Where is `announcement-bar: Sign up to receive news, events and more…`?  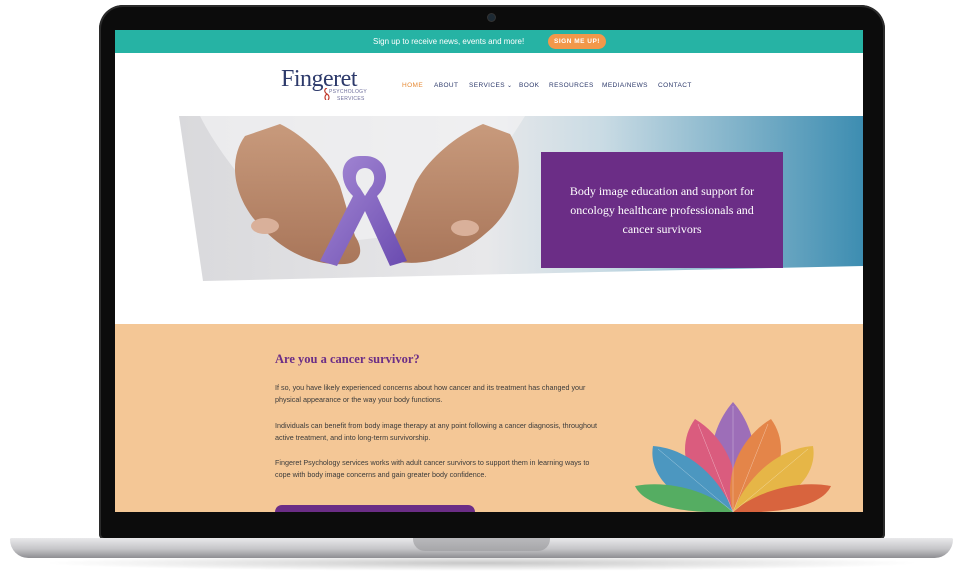
announcement-bar: Sign up to receive news, events and more… is located at coordinates (489, 41).